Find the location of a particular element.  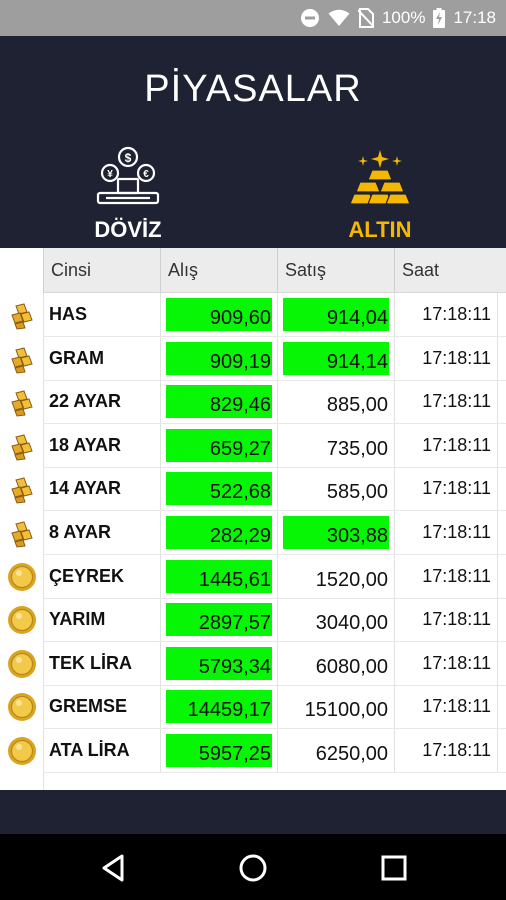

tab-doviz-label: DÖVİZ is located at coordinates (128, 229).